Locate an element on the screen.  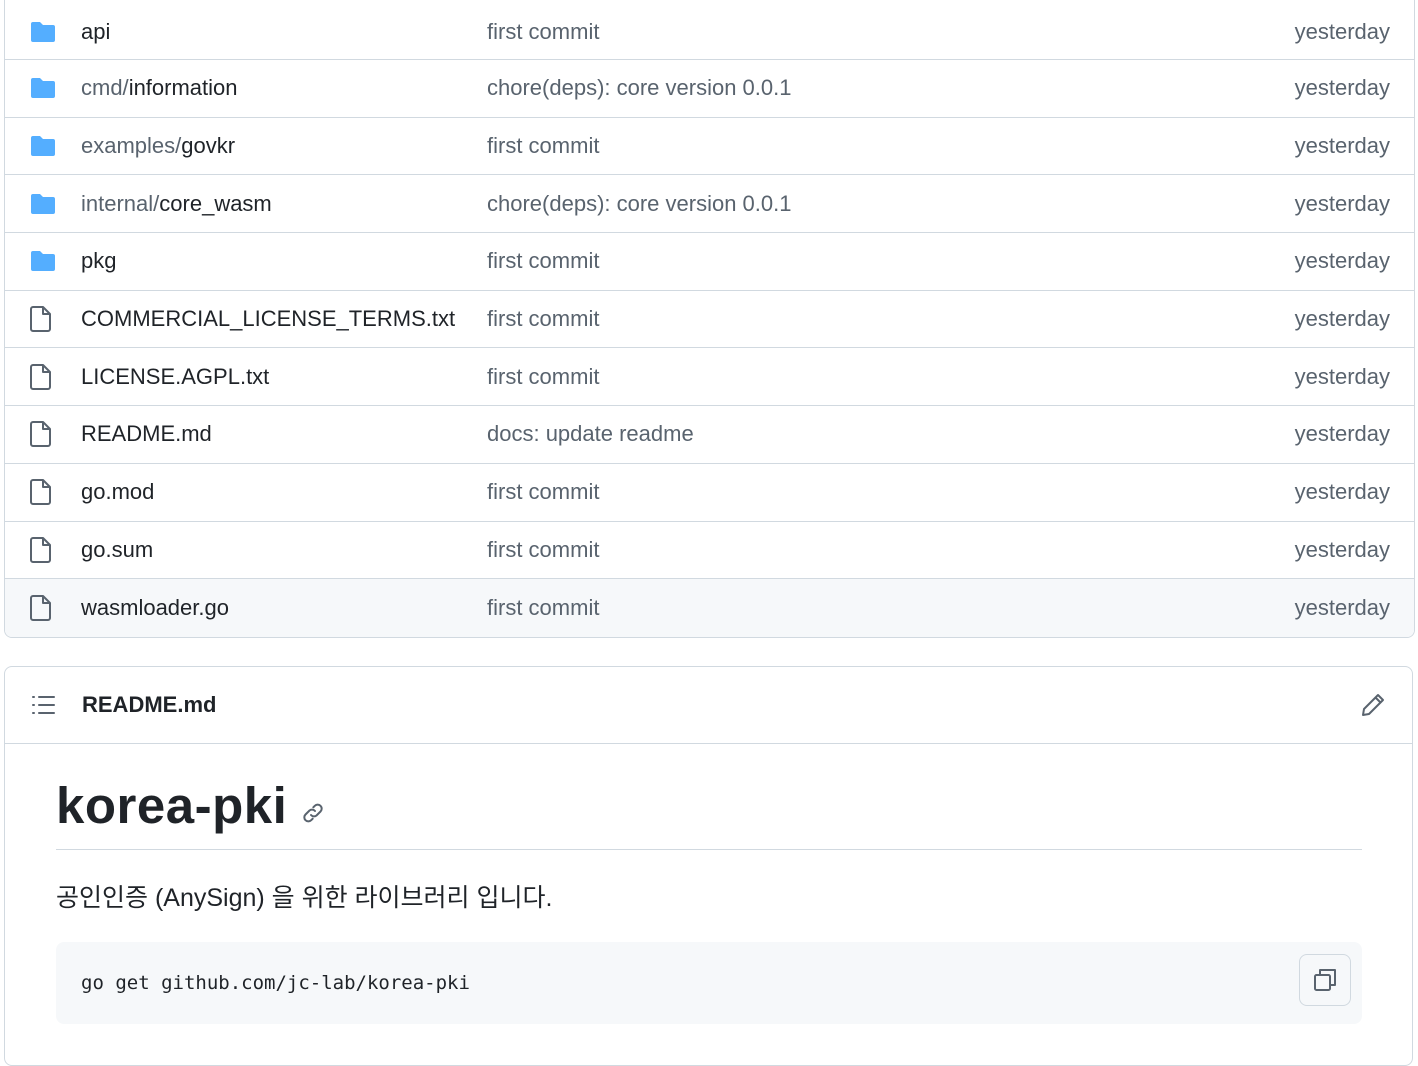
file-name: README.md is located at coordinates (146, 434).